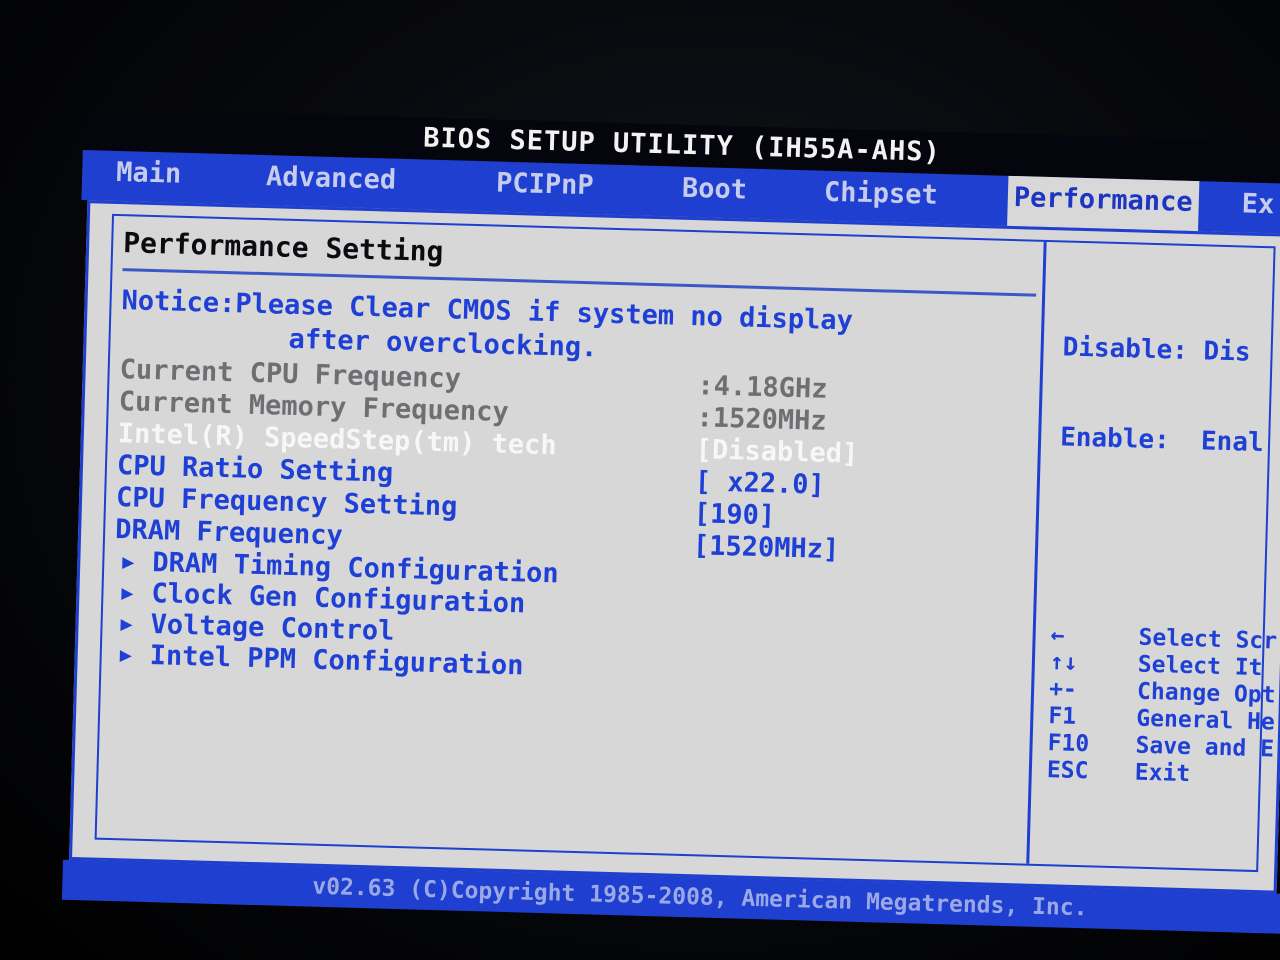  What do you see at coordinates (1206, 693) in the screenshot?
I see `key-description: Change Opt` at bounding box center [1206, 693].